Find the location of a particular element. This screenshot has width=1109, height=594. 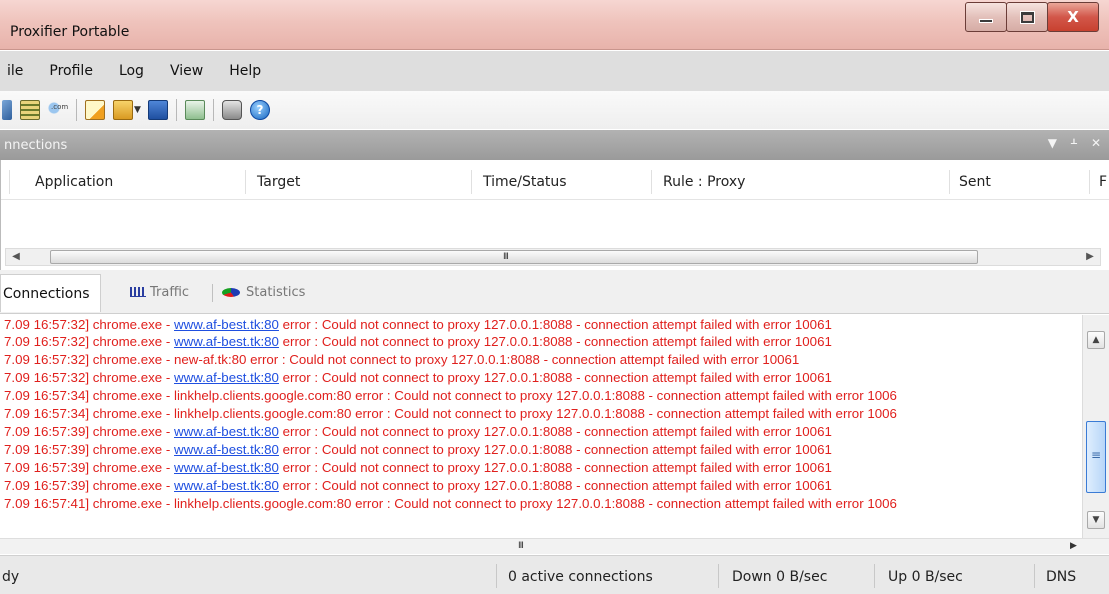

column-time-status: Time/Status is located at coordinates (525, 182).